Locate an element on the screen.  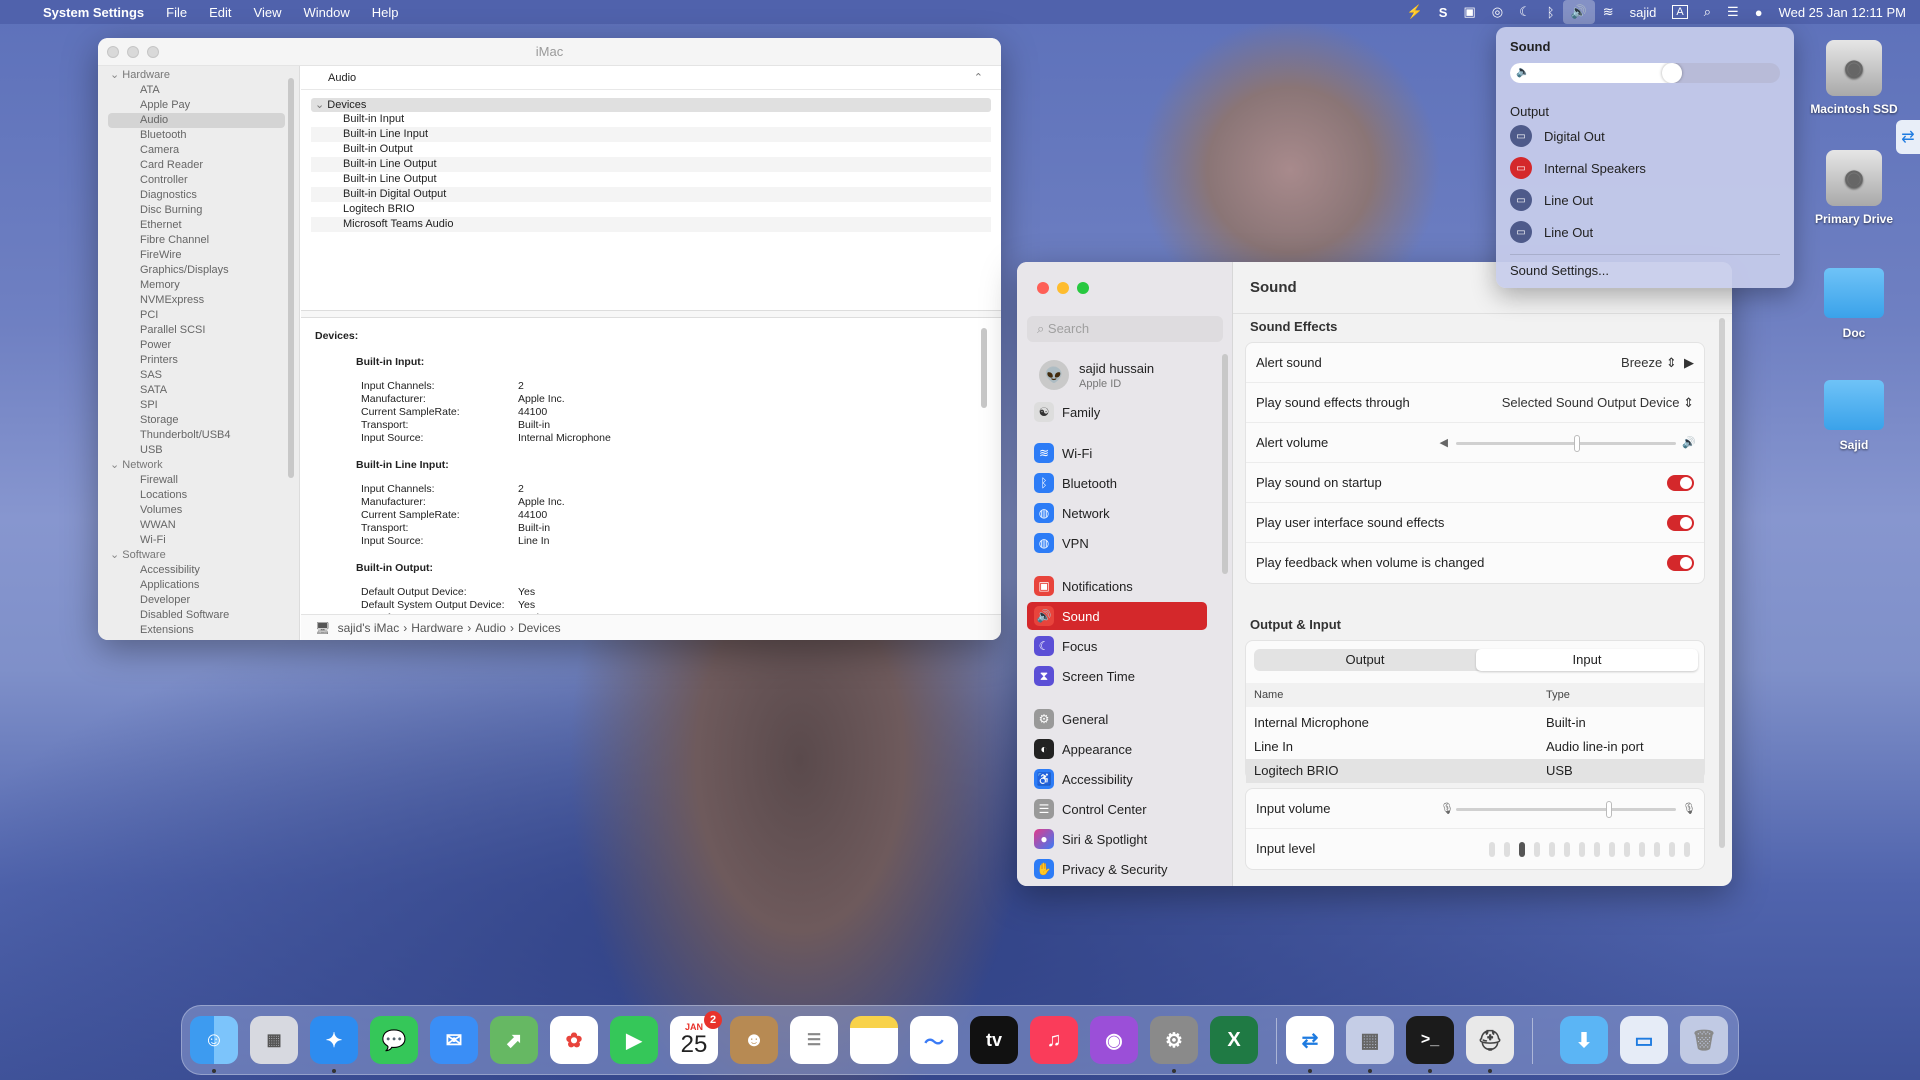
messages-icon: 💬 is located at coordinates (394, 1040).